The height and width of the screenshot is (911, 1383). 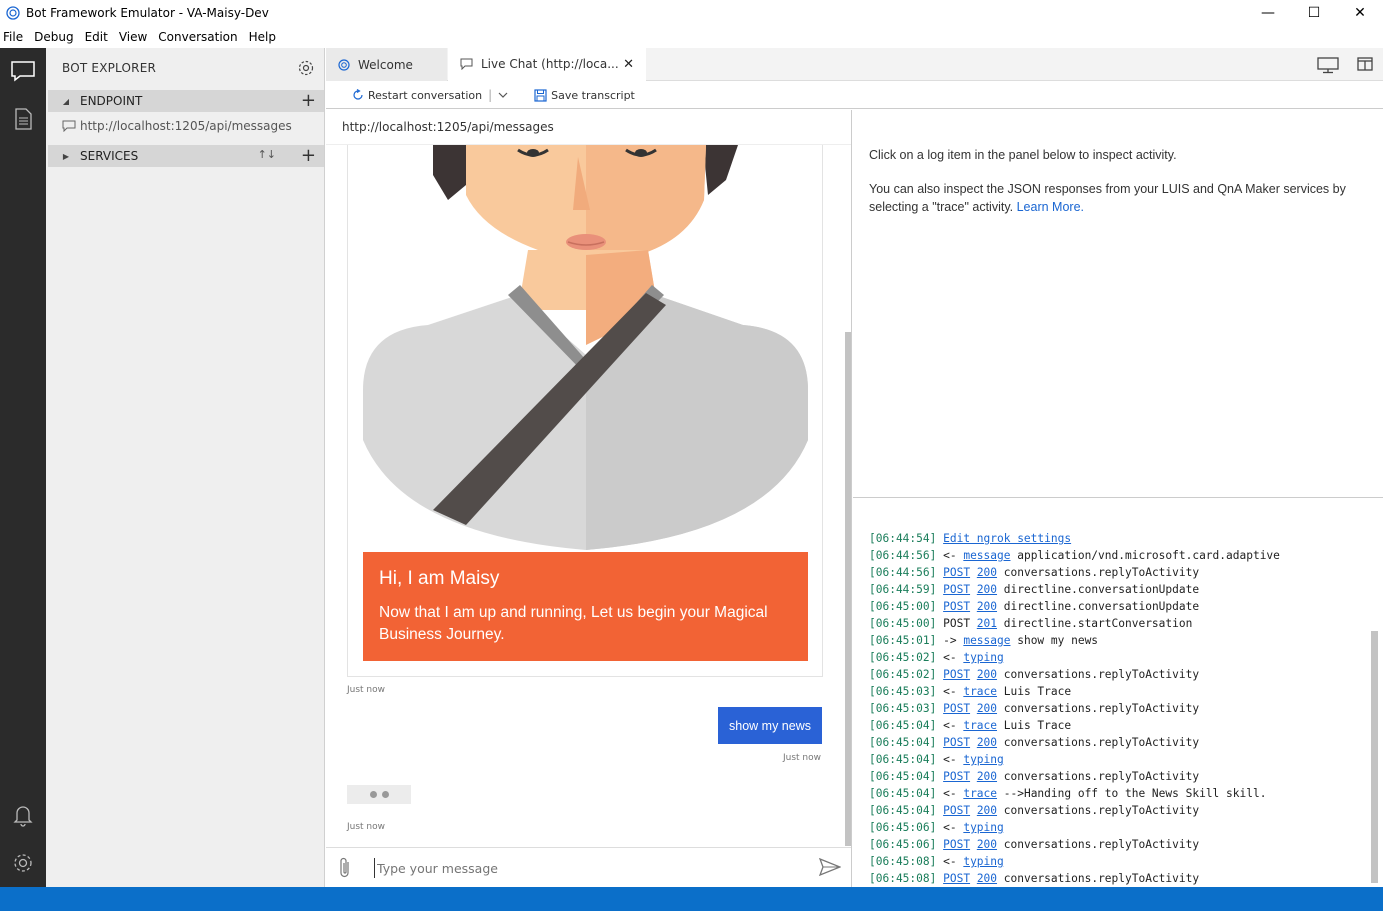 I want to click on chat-toolbar: Restart conversation | Save transcript, so click(x=854, y=95).